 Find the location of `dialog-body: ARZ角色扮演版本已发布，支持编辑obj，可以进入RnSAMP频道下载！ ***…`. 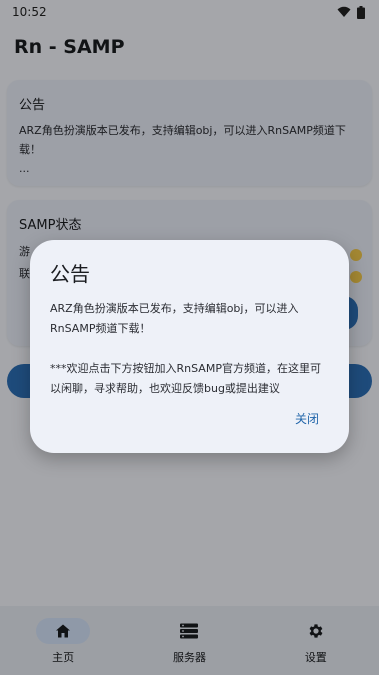

dialog-body: ARZ角色扮演版本已发布，支持编辑obj，可以进入RnSAMP频道下载！ ***… is located at coordinates (185, 348).